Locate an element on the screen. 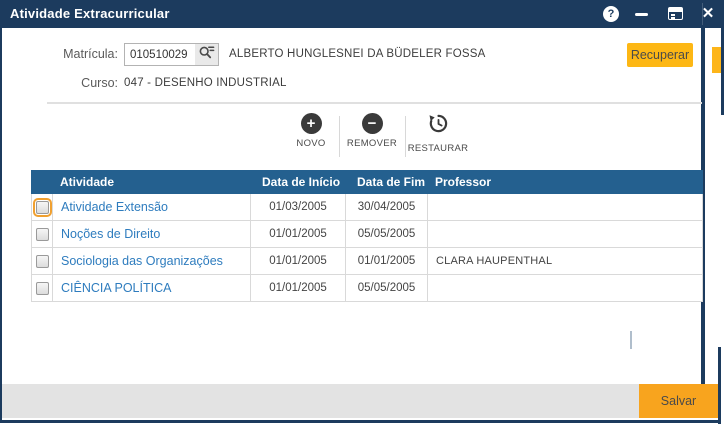 Image resolution: width=724 pixels, height=424 pixels. search-lookup-icon is located at coordinates (206, 54).